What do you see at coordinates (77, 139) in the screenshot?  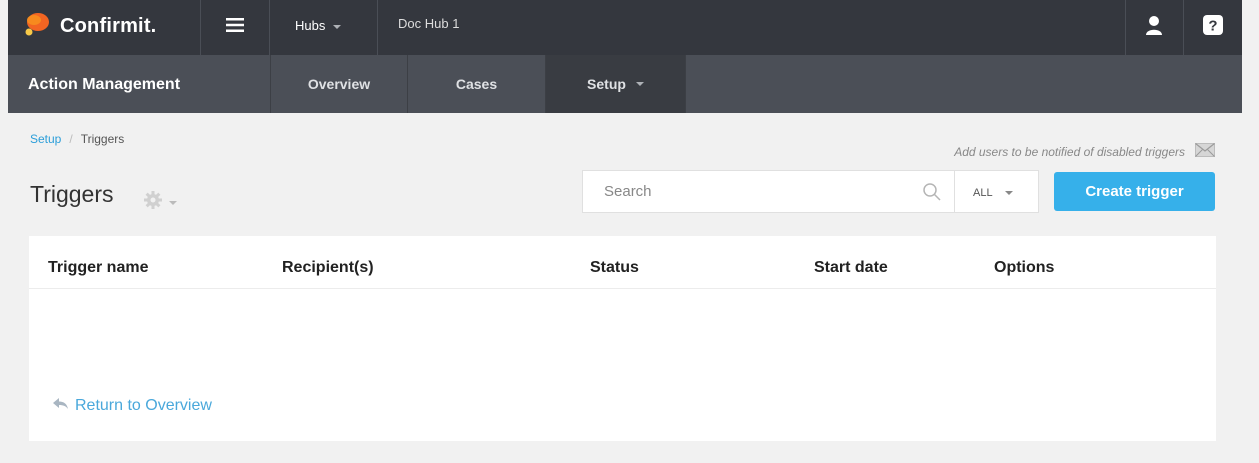 I see `breadcrumb: Setup / Triggers` at bounding box center [77, 139].